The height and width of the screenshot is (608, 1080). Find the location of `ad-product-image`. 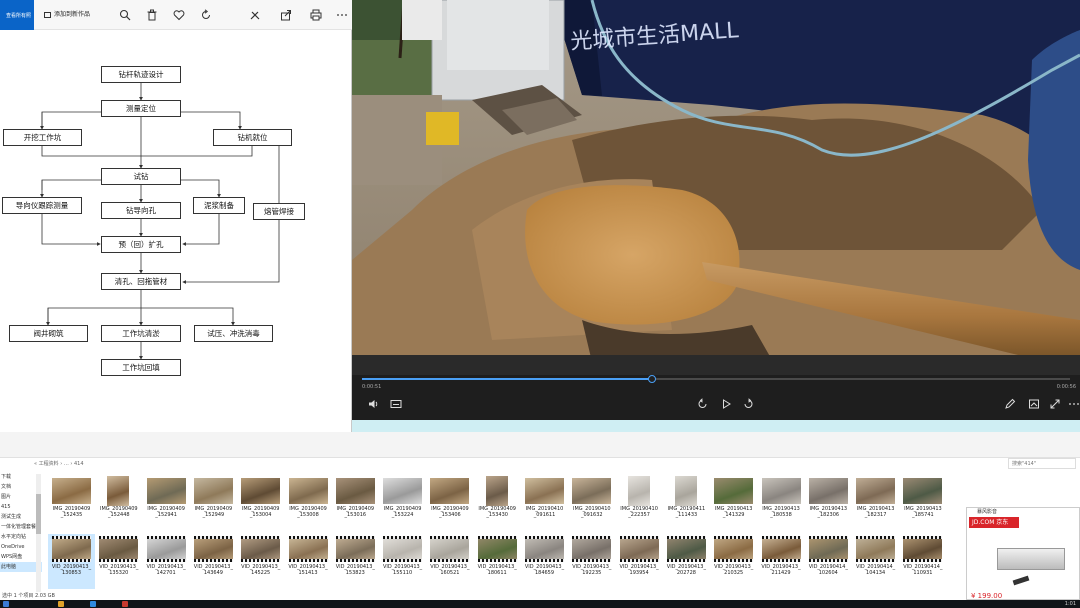

ad-product-image is located at coordinates (1031, 559).